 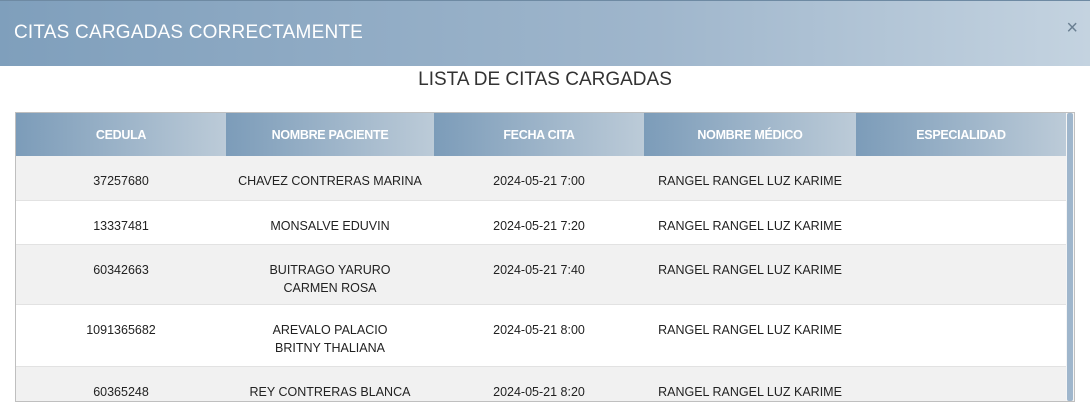 I want to click on list-title: LISTA DE CITAS CARGADAS, so click(x=545, y=79).